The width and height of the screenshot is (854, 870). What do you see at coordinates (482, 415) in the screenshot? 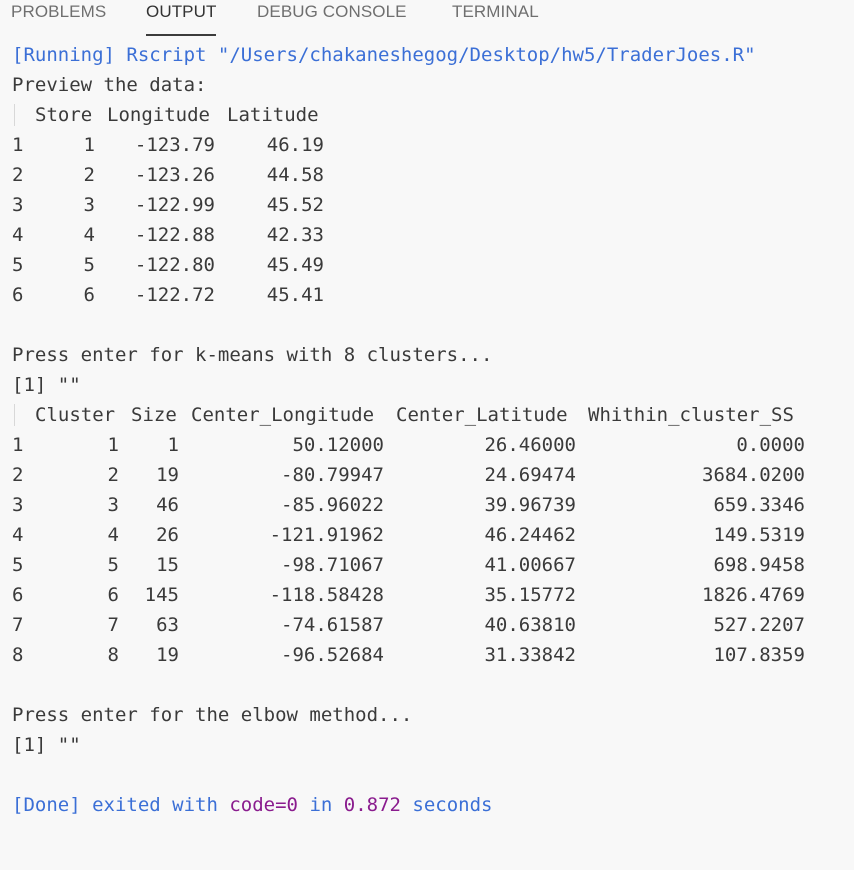
I see `cluster-header-center-latitude: Center_Latitude` at bounding box center [482, 415].